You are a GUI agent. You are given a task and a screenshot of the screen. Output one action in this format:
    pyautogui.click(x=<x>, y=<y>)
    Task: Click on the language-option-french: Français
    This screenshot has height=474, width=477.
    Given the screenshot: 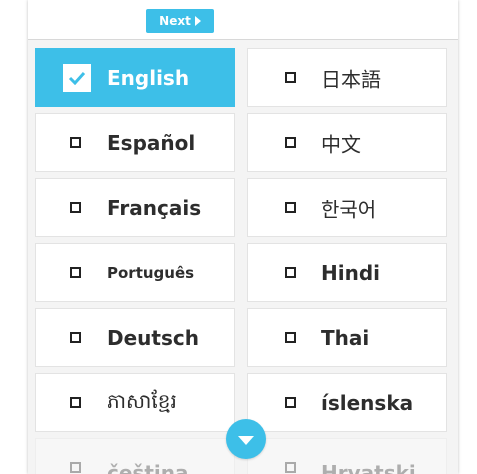 What is the action you would take?
    pyautogui.click(x=135, y=207)
    